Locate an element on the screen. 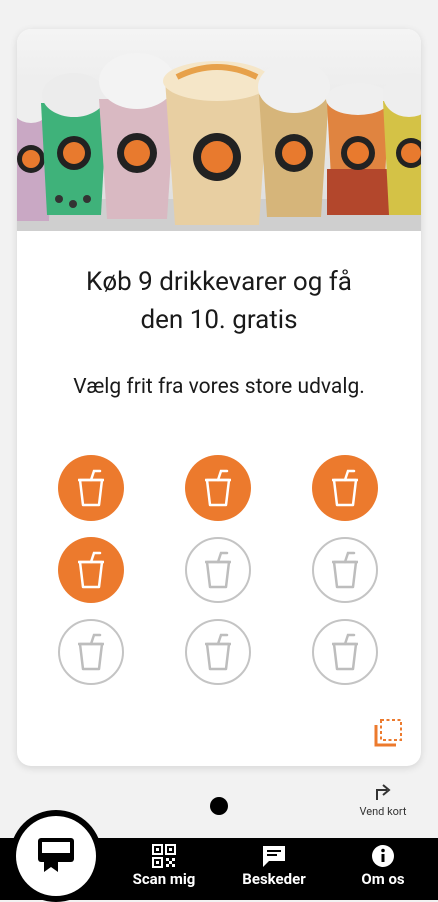 The width and height of the screenshot is (438, 902). flip-card-button: Vend kort is located at coordinates (383, 799).